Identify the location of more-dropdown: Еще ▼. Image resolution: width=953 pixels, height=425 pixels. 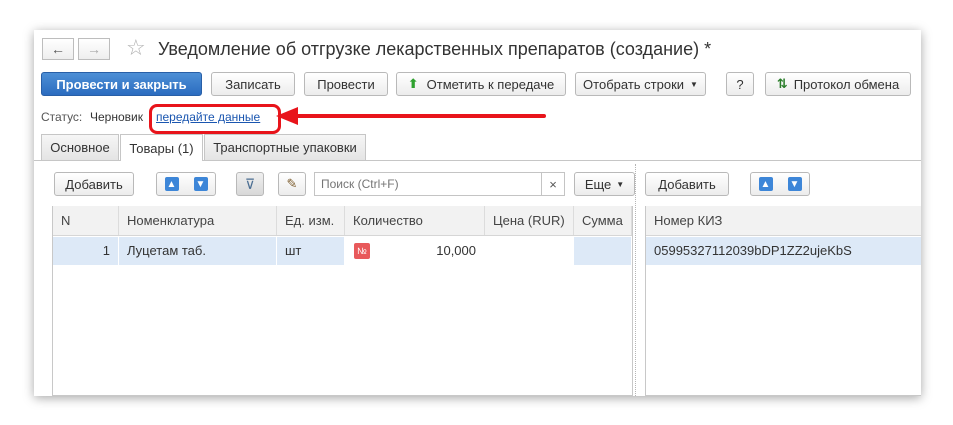
(604, 184).